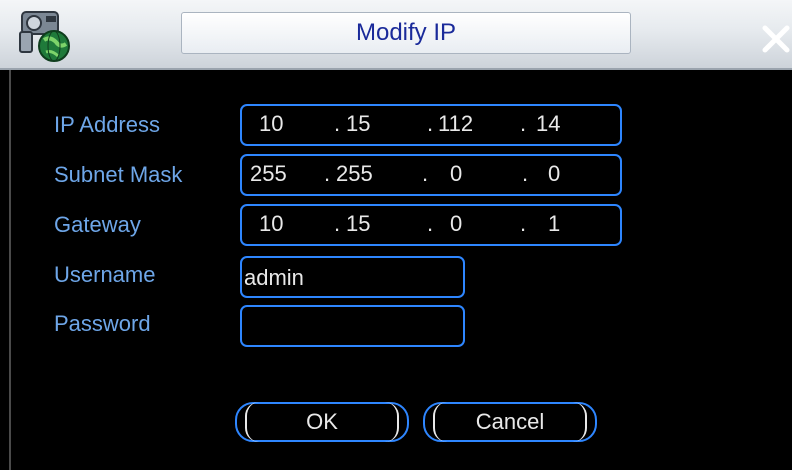  I want to click on cancel-button-label: Cancel, so click(510, 421).